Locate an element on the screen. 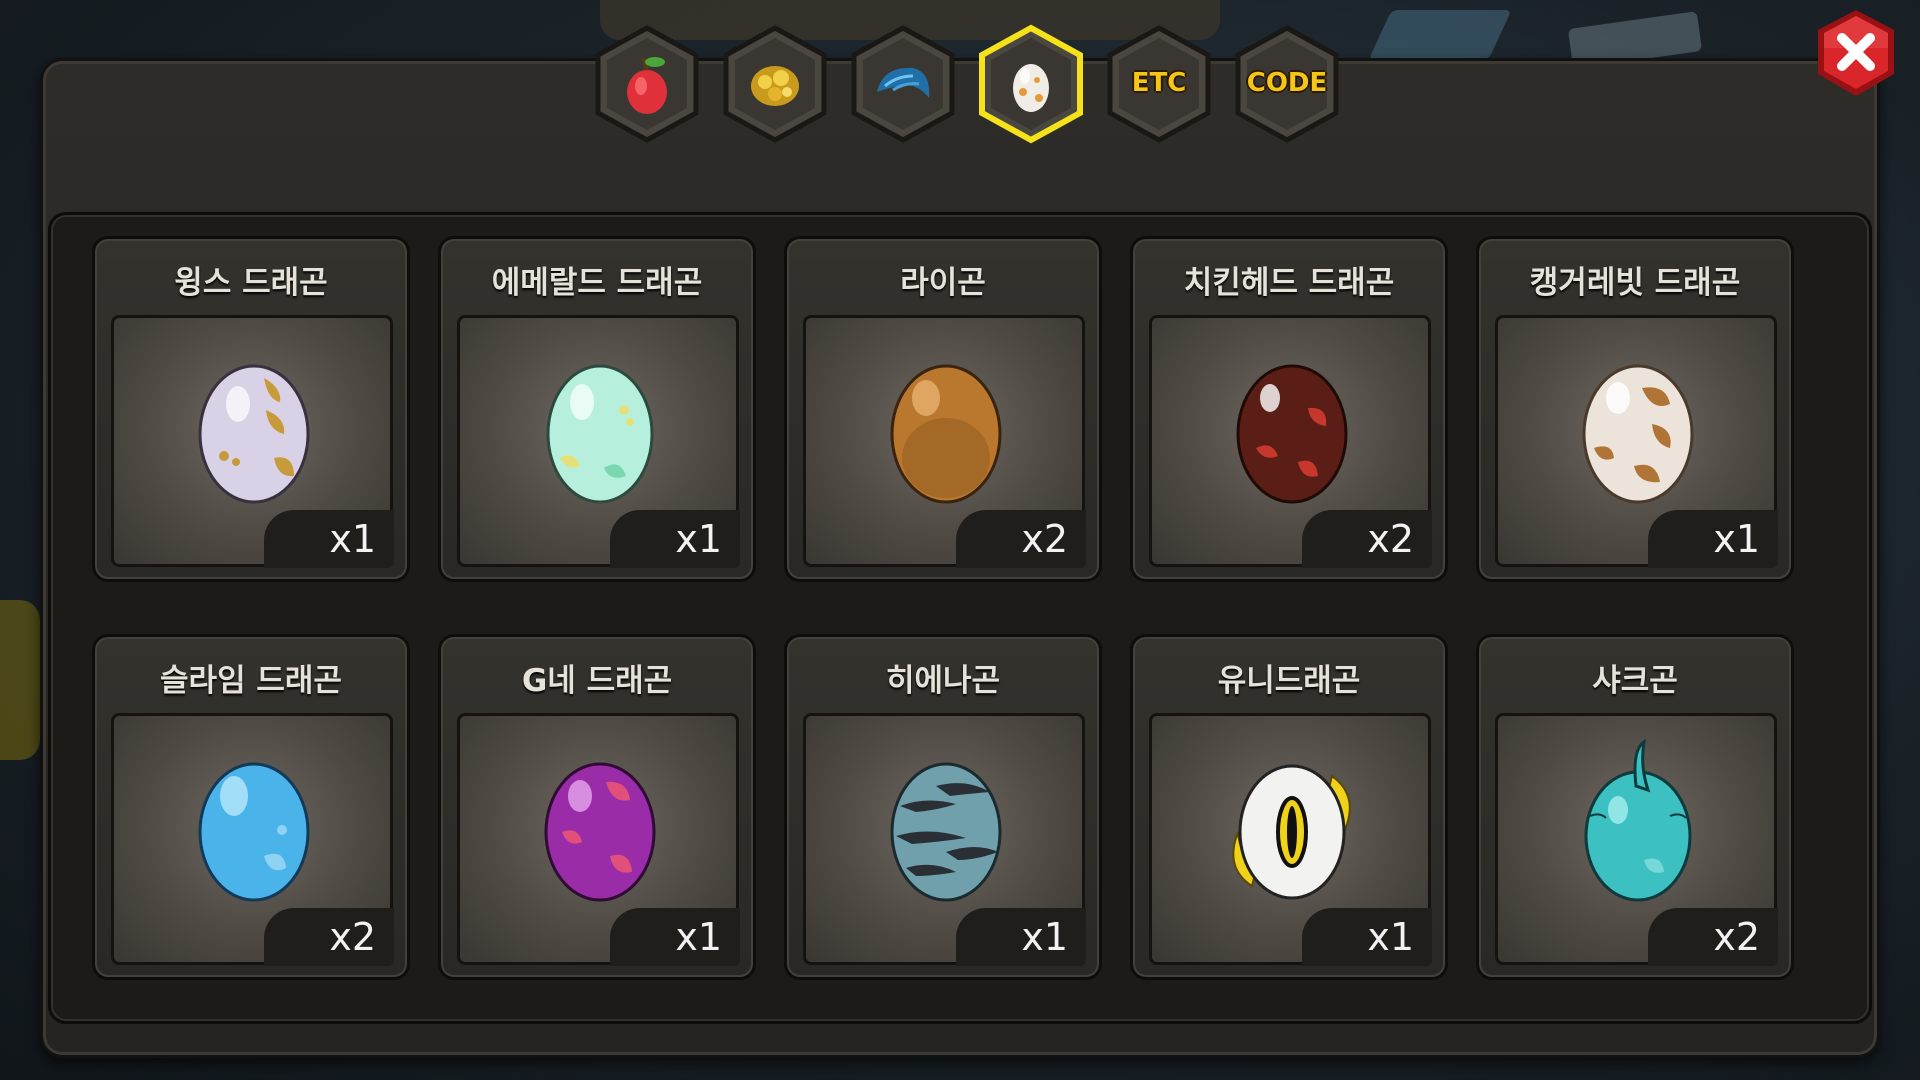 This screenshot has height=1080, width=1920. item-card: G네 드래곤 x1 is located at coordinates (597, 807).